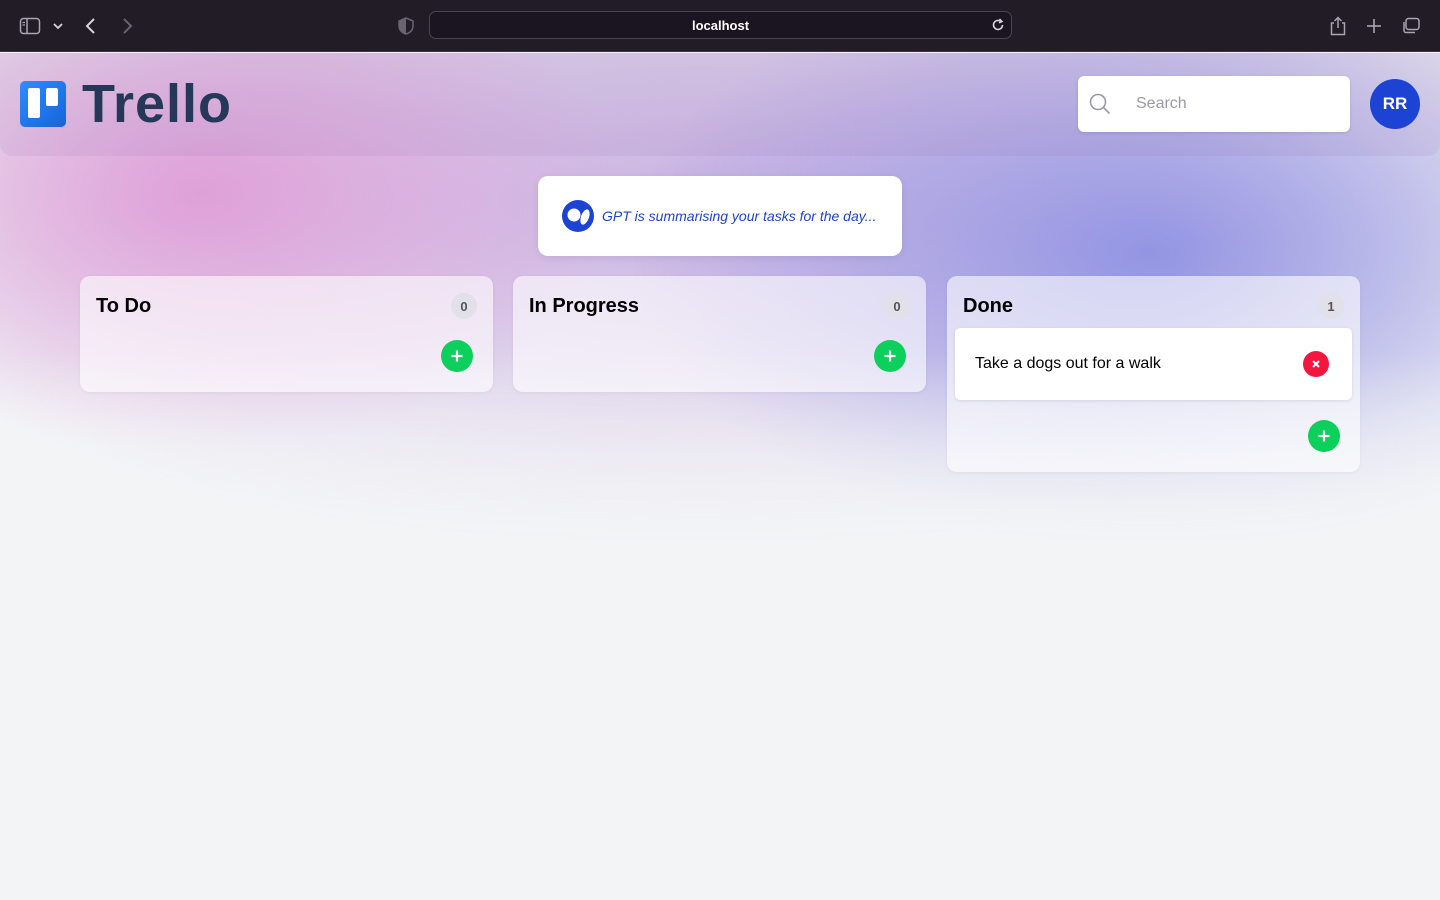 This screenshot has height=900, width=1440. What do you see at coordinates (578, 216) in the screenshot?
I see `gpt-assistant-icon` at bounding box center [578, 216].